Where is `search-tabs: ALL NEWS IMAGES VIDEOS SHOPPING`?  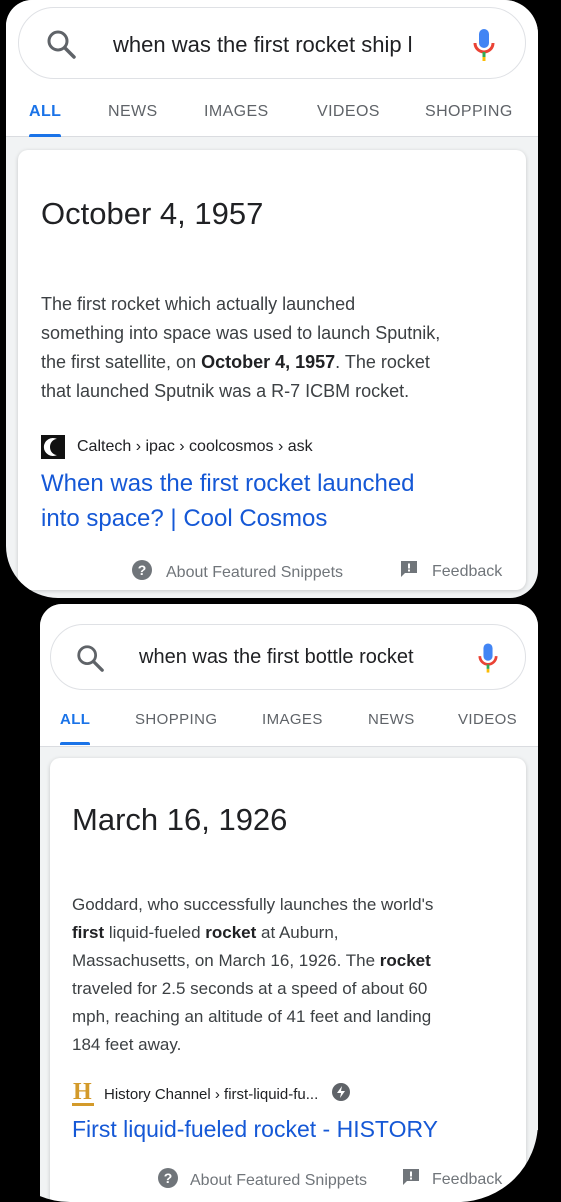
search-tabs: ALL NEWS IMAGES VIDEOS SHOPPING is located at coordinates (272, 112).